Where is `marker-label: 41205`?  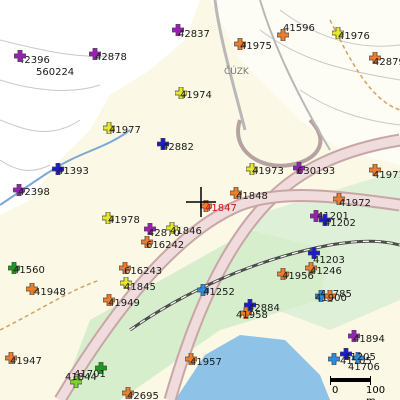 marker-label: 41205 is located at coordinates (360, 357).